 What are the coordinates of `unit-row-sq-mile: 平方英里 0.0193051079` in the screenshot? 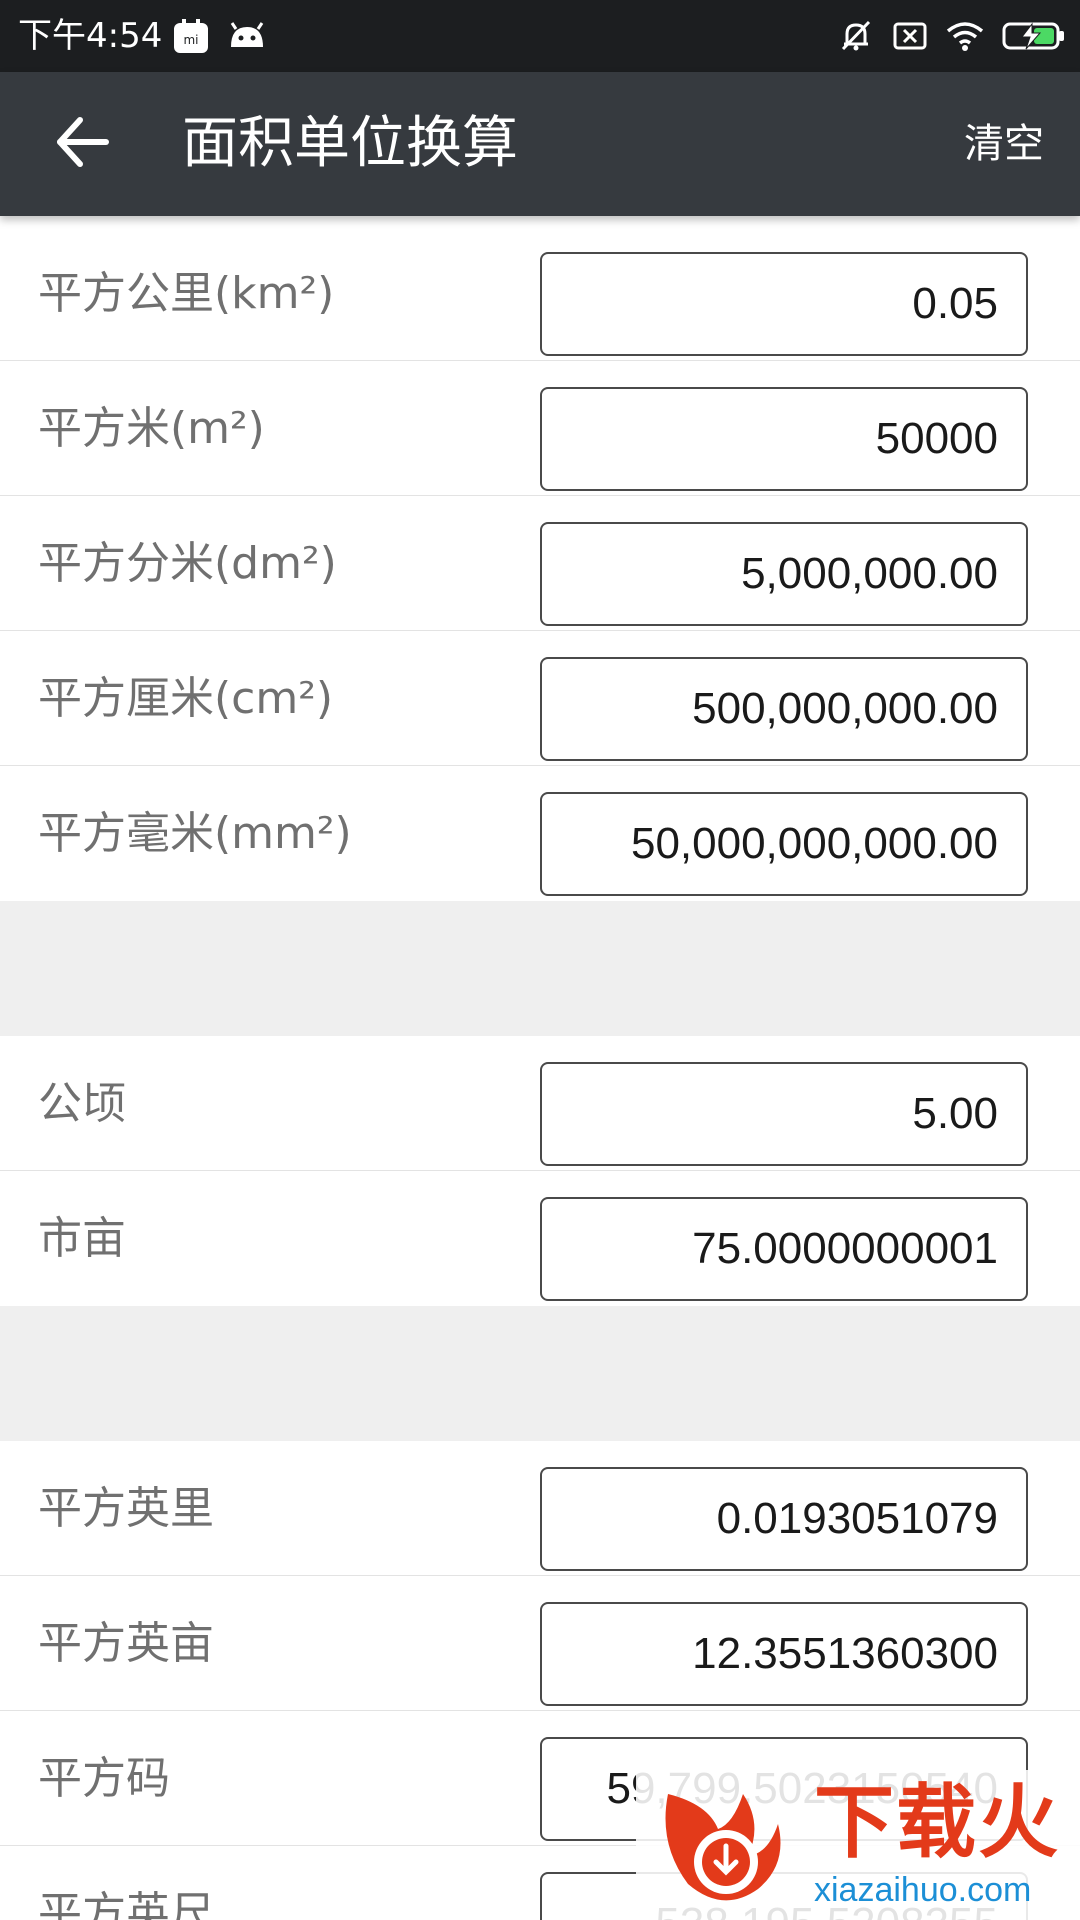 It's located at (540, 1508).